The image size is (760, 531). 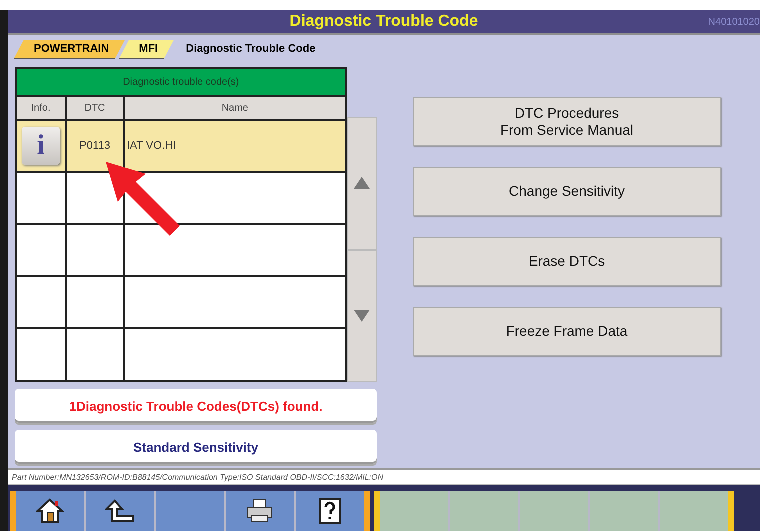 I want to click on action-button: Freeze Frame Data, so click(x=567, y=331).